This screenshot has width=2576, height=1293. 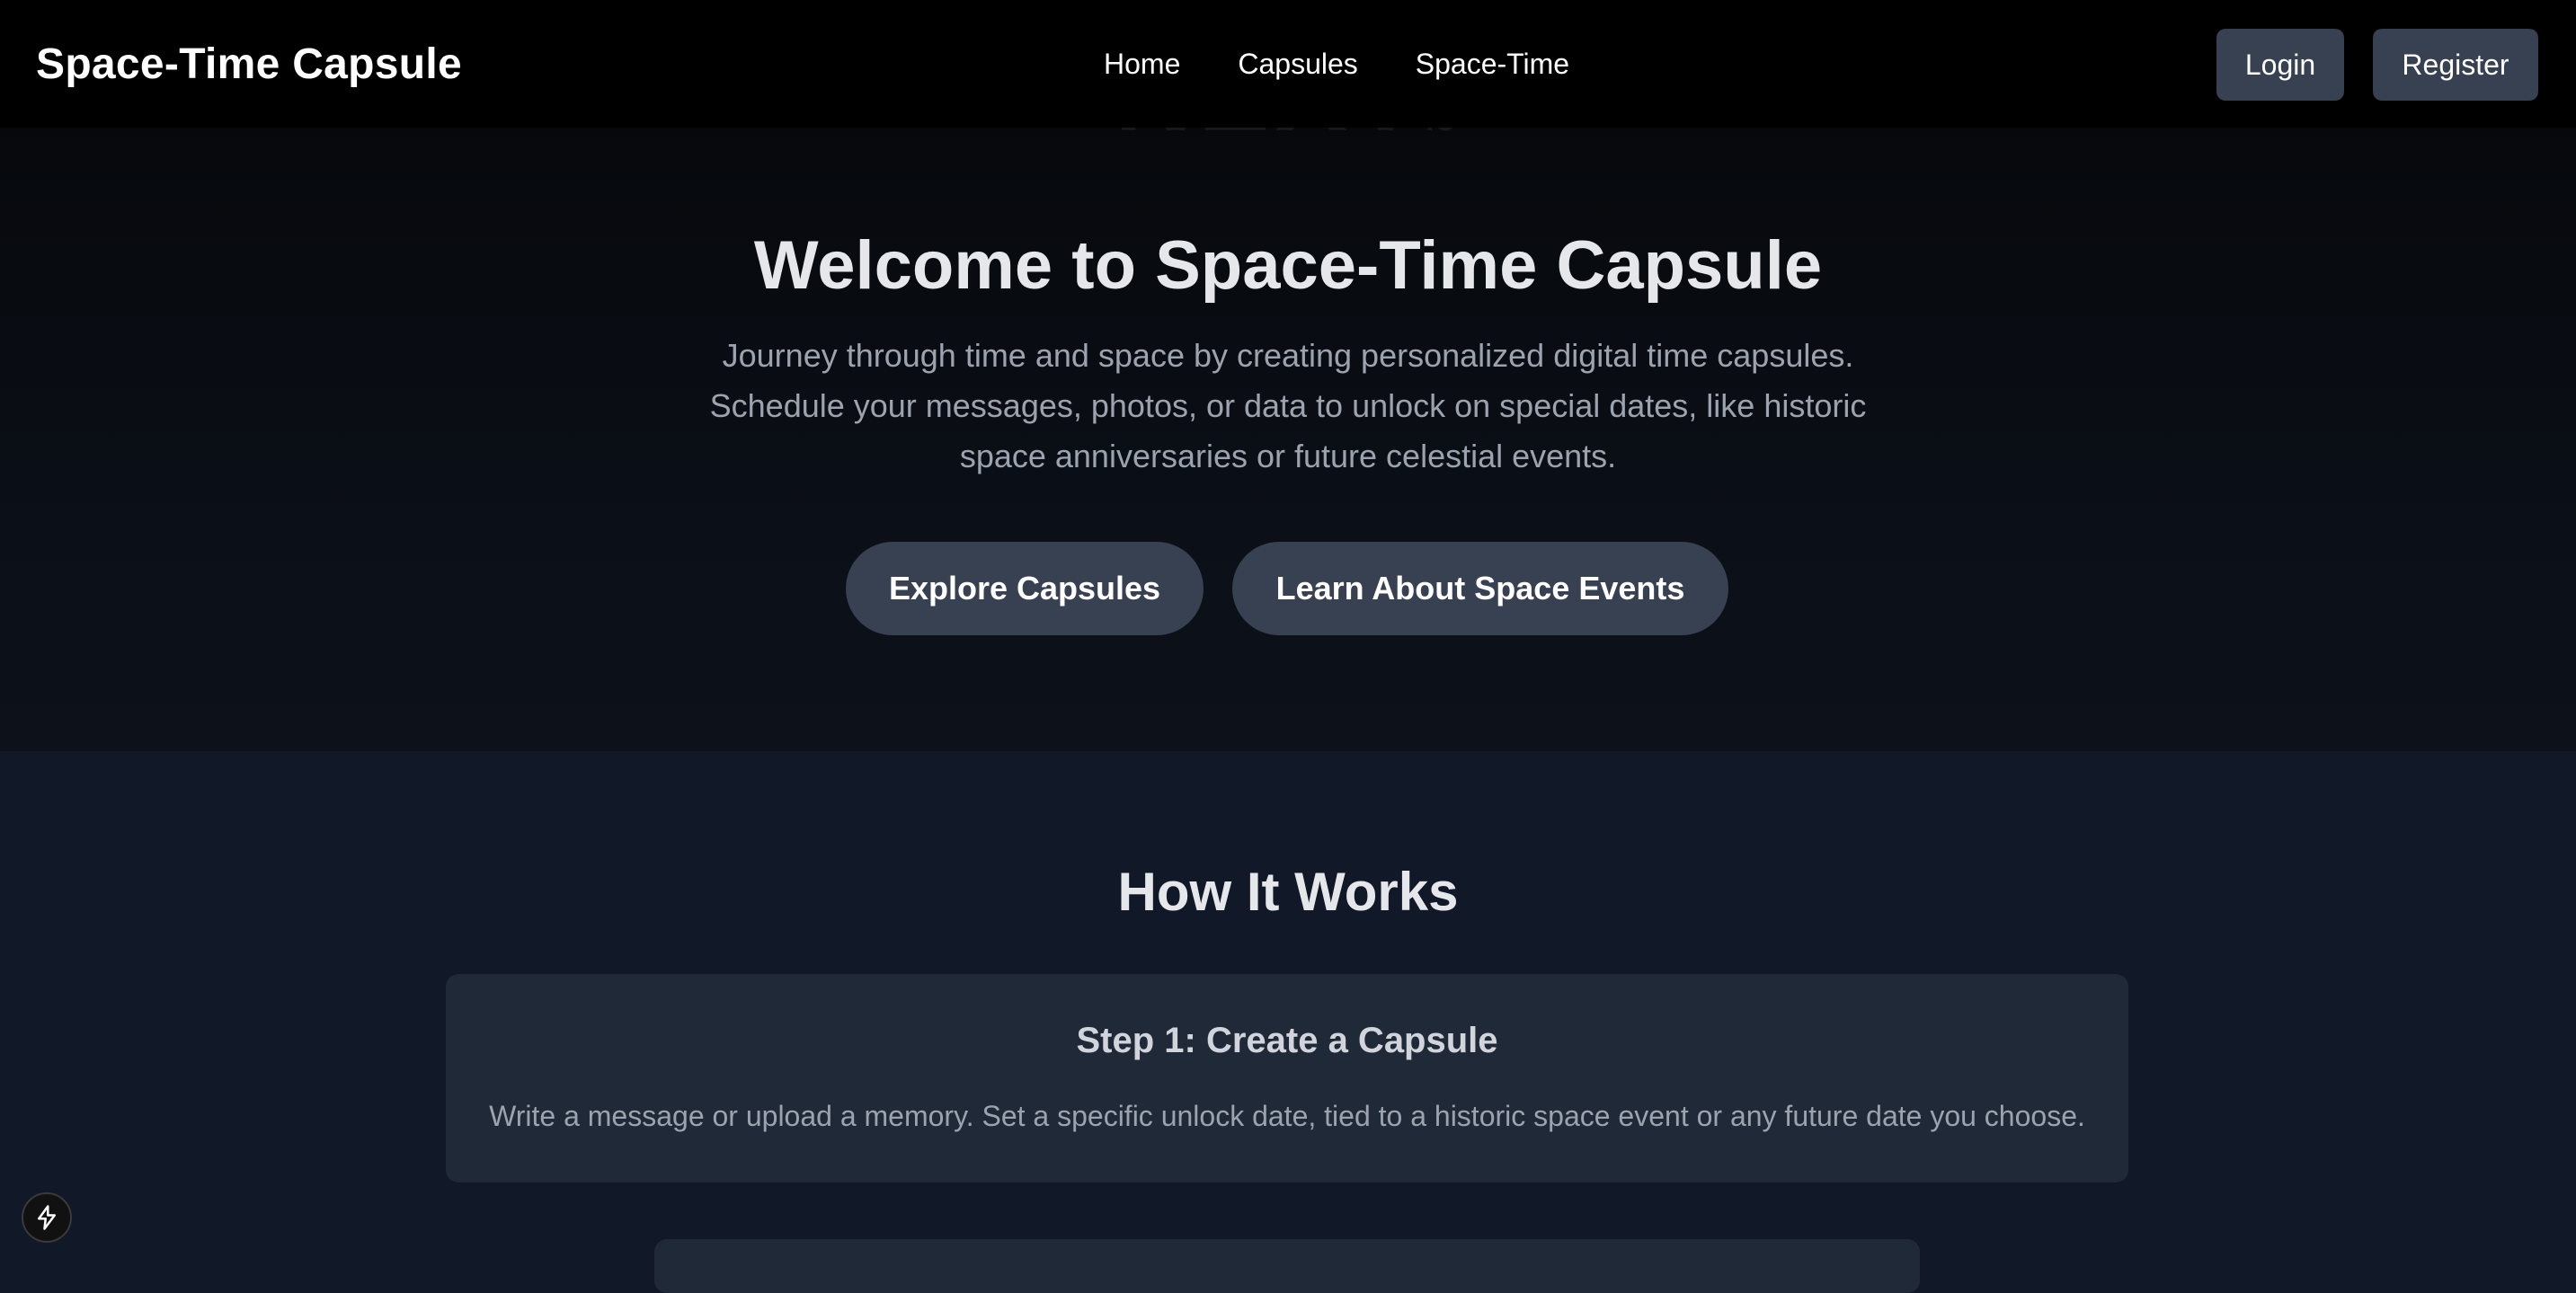 What do you see at coordinates (2280, 65) in the screenshot?
I see `login-button: Login` at bounding box center [2280, 65].